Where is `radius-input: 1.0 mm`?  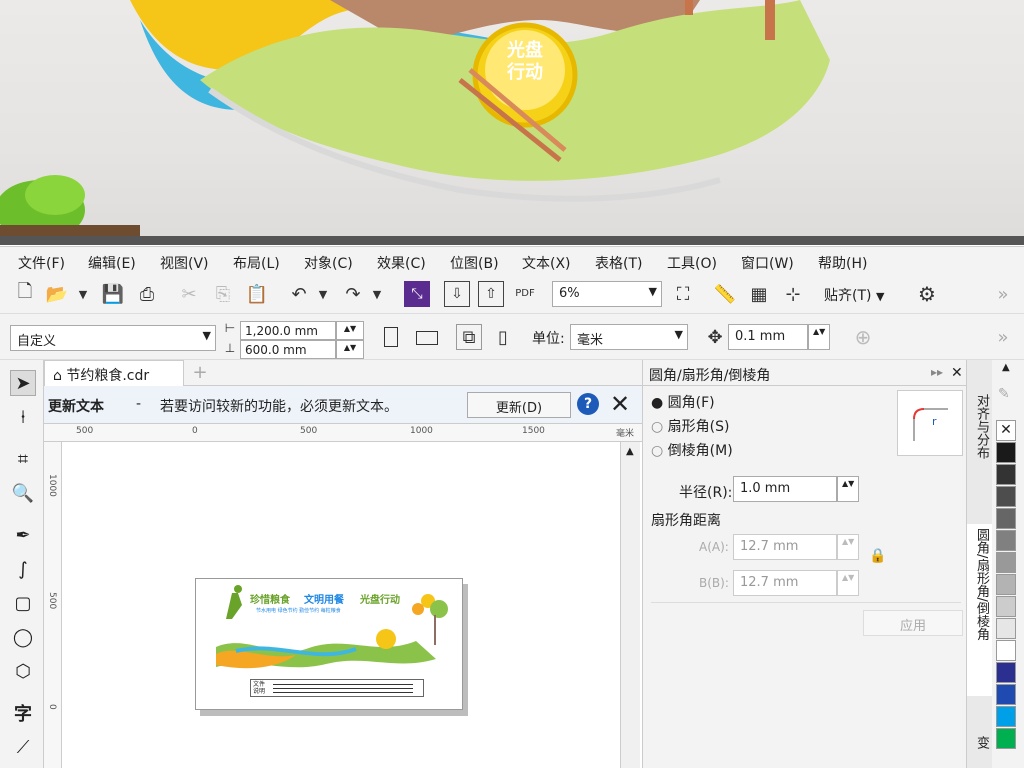 radius-input: 1.0 mm is located at coordinates (785, 489).